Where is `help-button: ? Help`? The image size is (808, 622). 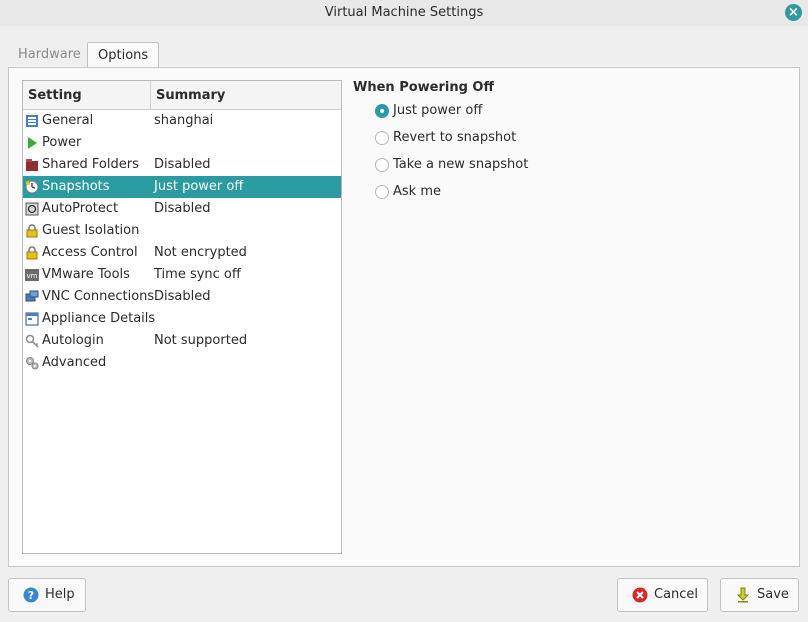
help-button: ? Help is located at coordinates (47, 595).